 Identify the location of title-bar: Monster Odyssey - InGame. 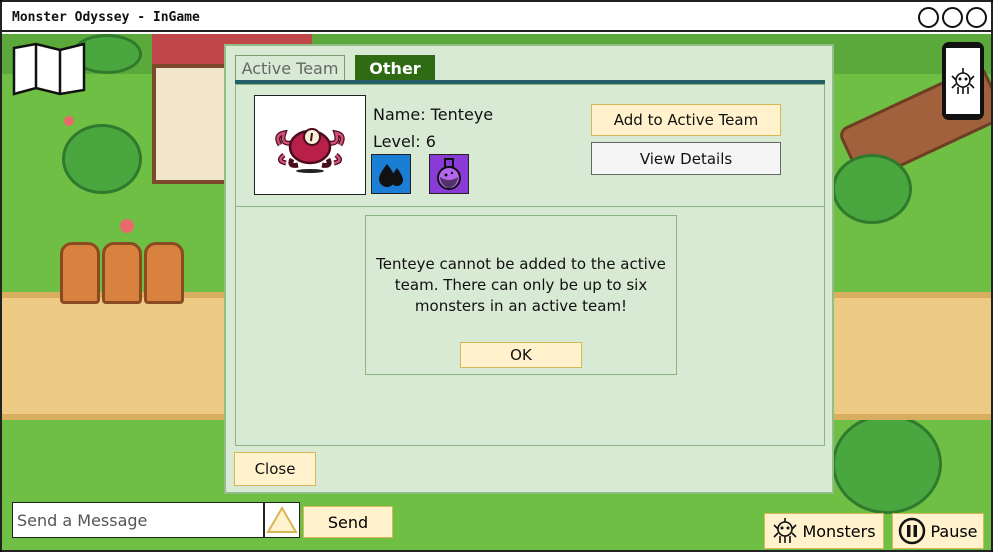
(496, 17).